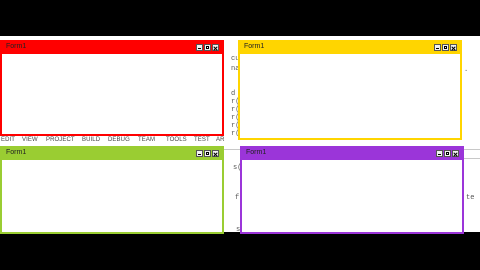 The image size is (480, 270). I want to click on menu-tools: TOOLS, so click(176, 140).